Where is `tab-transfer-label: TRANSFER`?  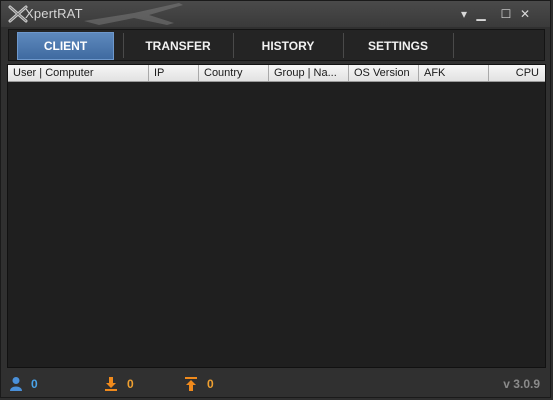 tab-transfer-label: TRANSFER is located at coordinates (178, 46).